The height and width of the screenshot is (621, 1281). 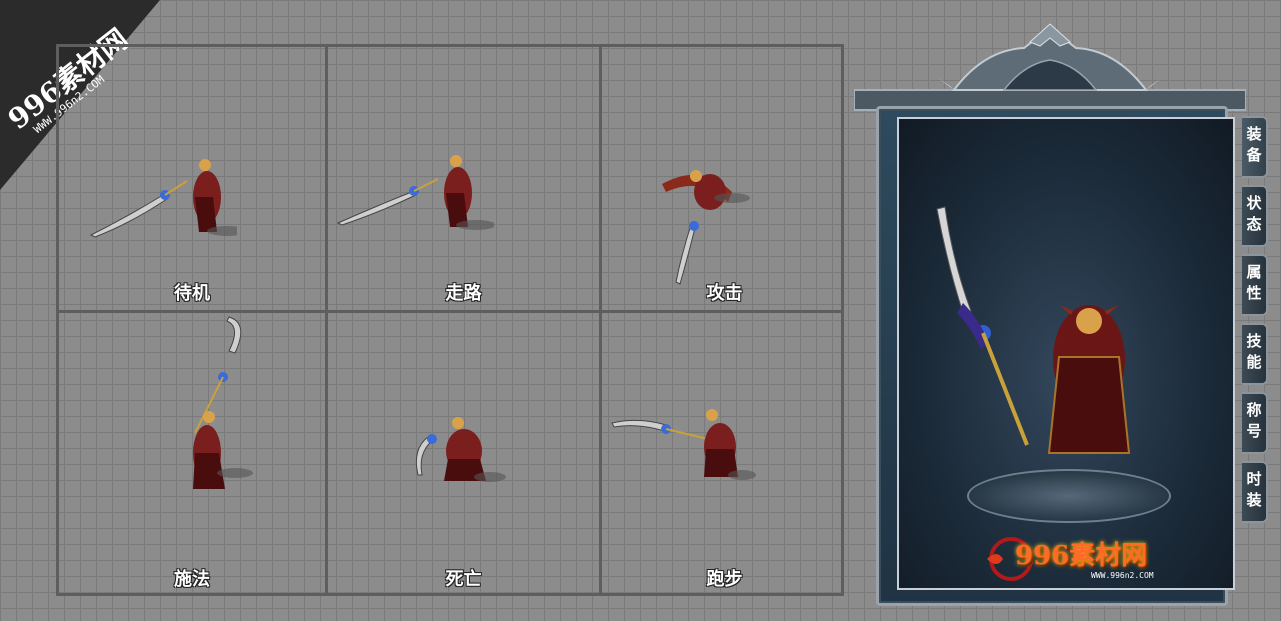 What do you see at coordinates (192, 454) in the screenshot?
I see `sprite-cell-cast: 施法` at bounding box center [192, 454].